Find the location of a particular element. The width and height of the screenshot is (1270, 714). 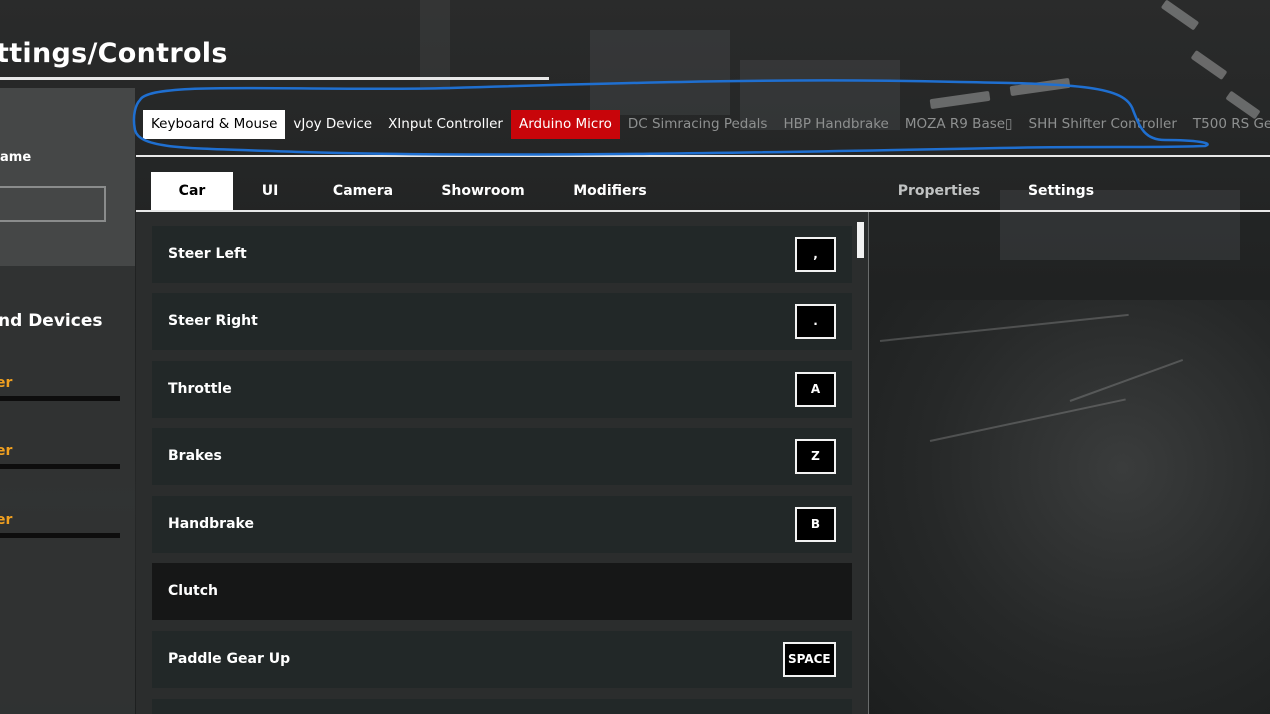

tab-camera: Camera is located at coordinates (363, 191).